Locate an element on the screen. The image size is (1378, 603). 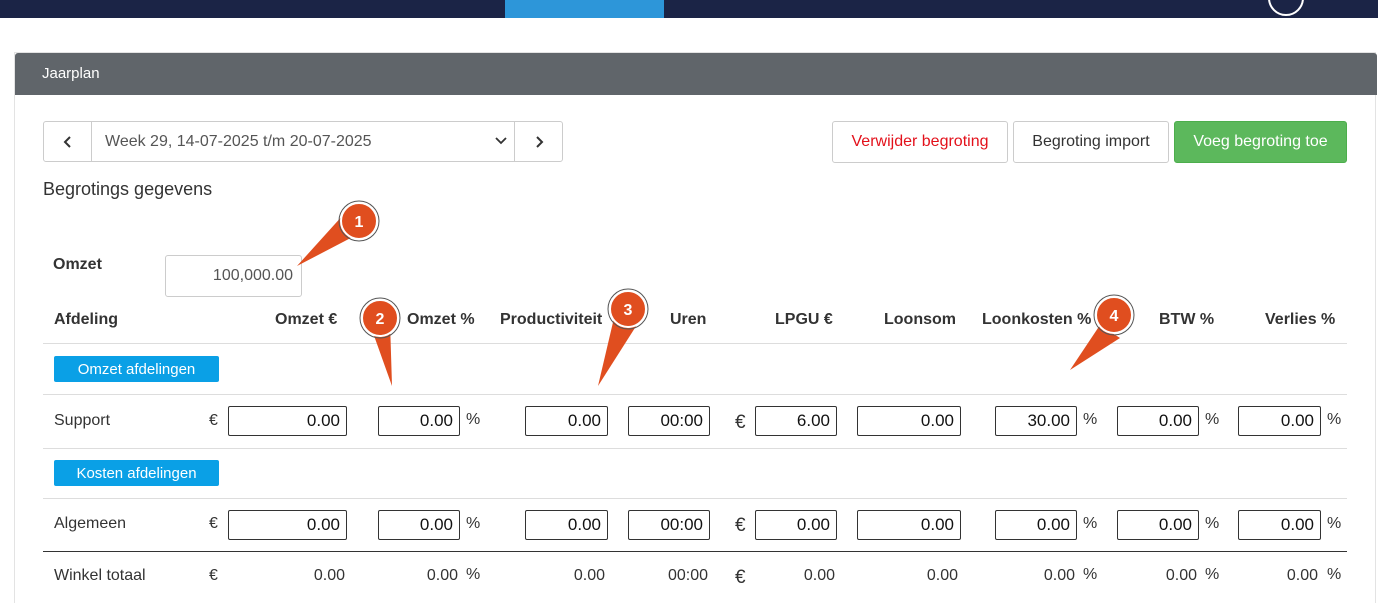
callout-4-label: 4 is located at coordinates (1114, 316).